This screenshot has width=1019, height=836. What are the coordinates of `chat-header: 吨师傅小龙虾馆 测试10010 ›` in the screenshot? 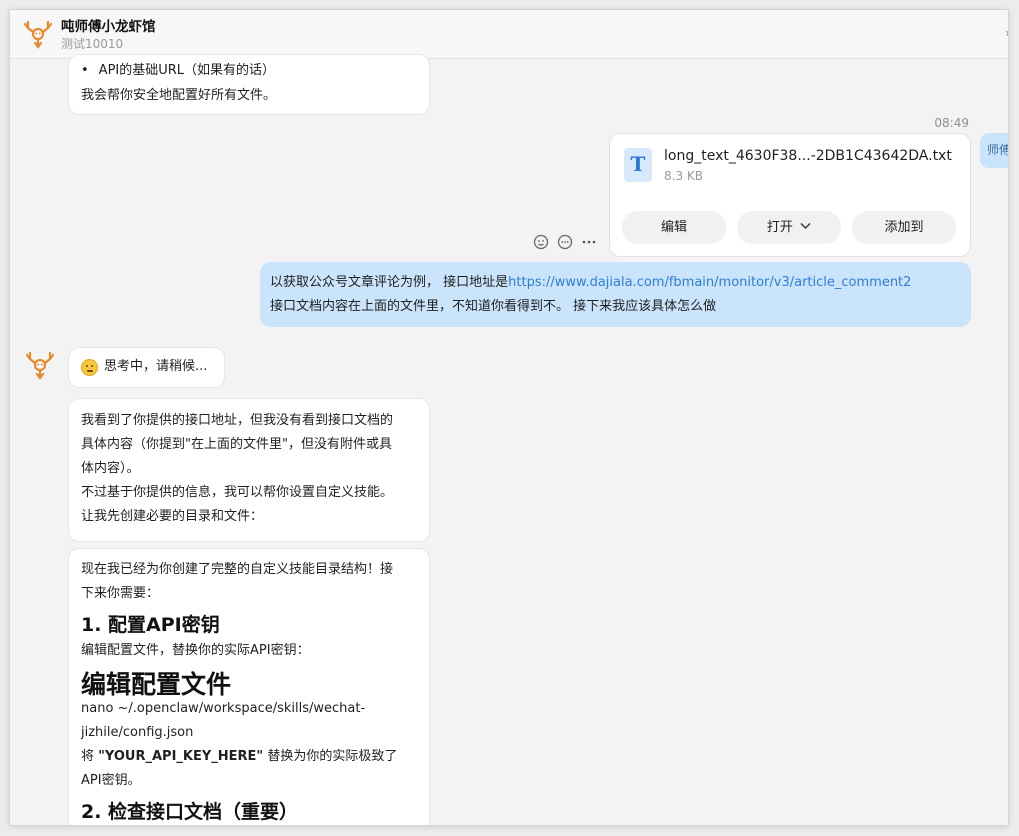 It's located at (509, 34).